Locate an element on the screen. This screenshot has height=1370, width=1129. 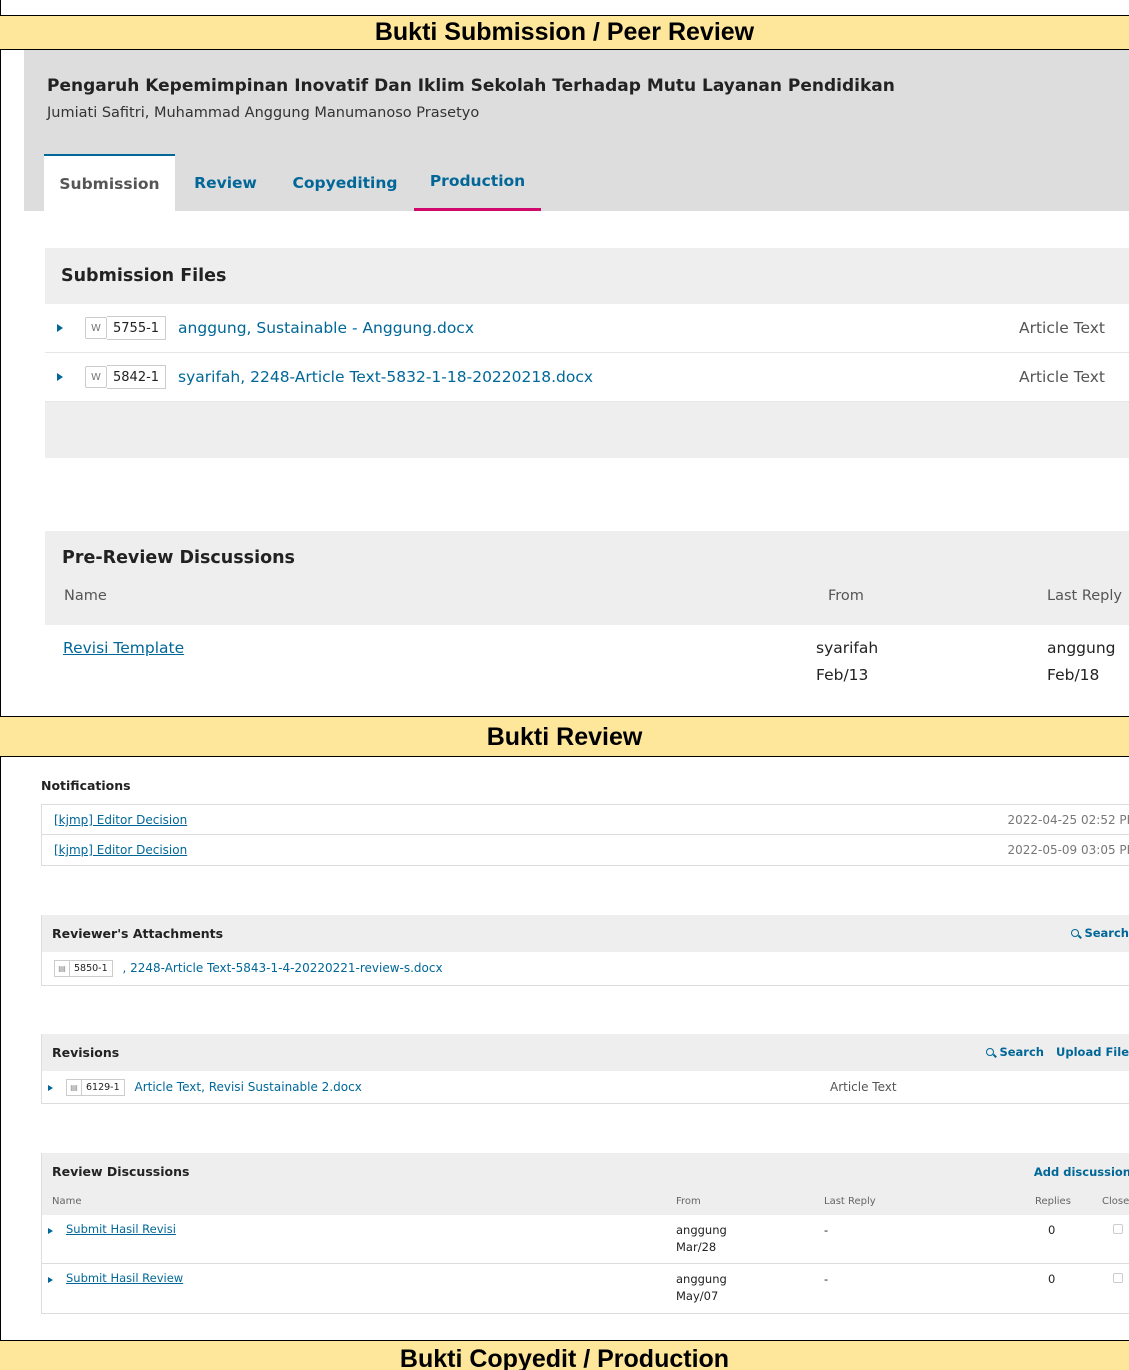
tab-review: Review is located at coordinates (225, 182).